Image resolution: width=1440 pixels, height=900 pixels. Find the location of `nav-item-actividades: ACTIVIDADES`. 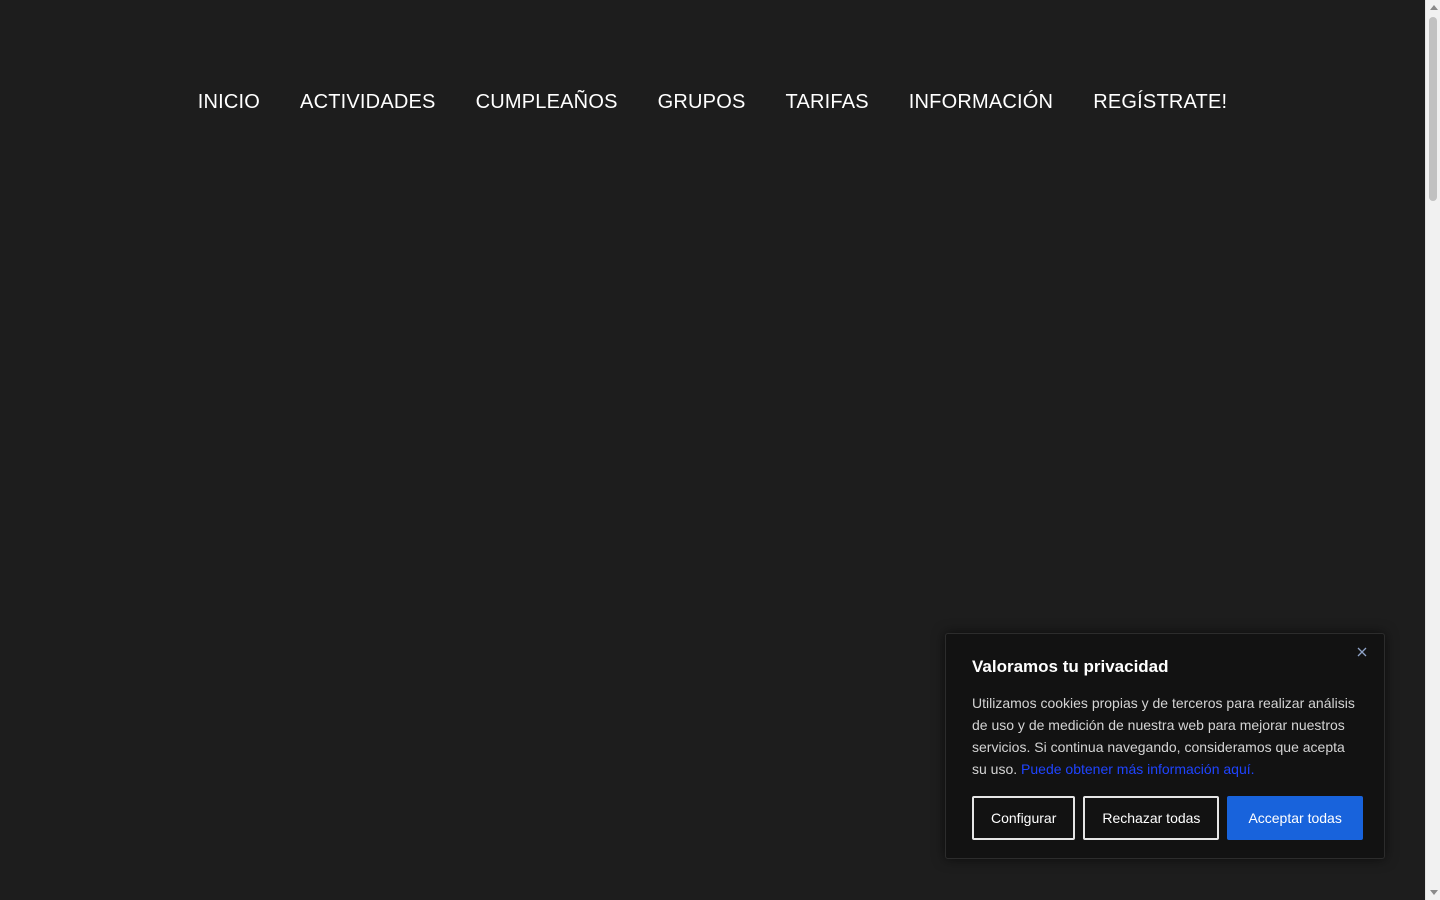

nav-item-actividades: ACTIVIDADES is located at coordinates (368, 102).